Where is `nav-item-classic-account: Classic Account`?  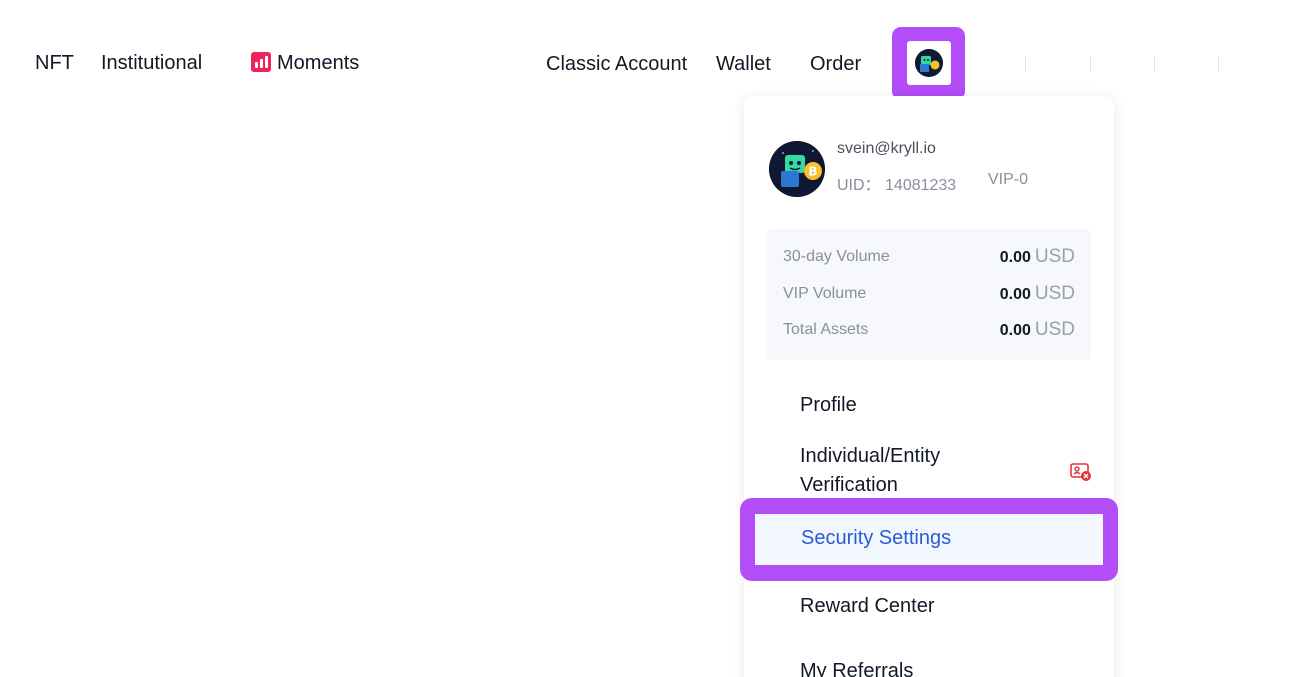
nav-item-classic-account: Classic Account is located at coordinates (616, 64).